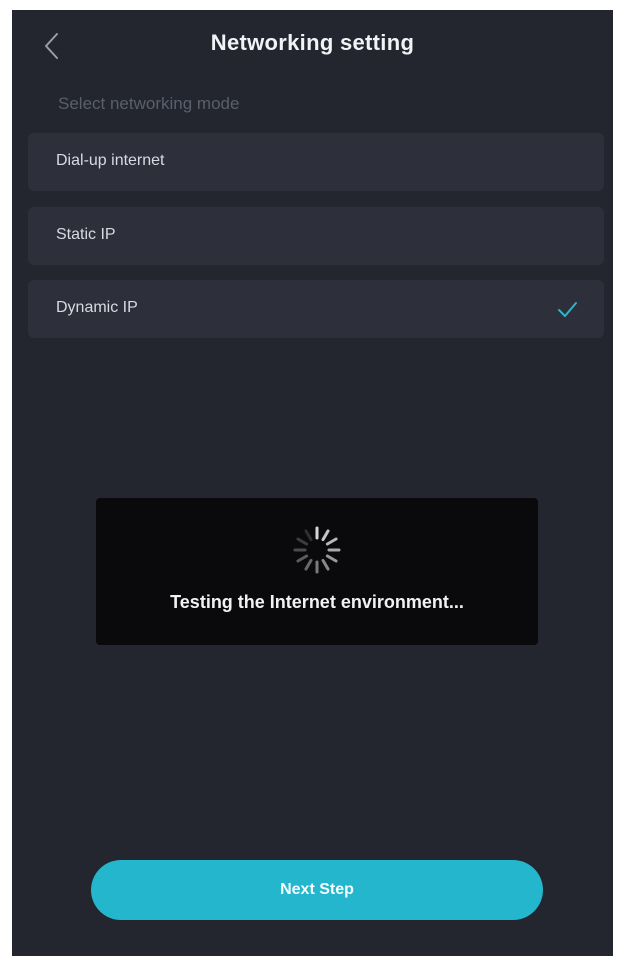 The image size is (622, 959). I want to click on option-label: Static IP, so click(86, 234).